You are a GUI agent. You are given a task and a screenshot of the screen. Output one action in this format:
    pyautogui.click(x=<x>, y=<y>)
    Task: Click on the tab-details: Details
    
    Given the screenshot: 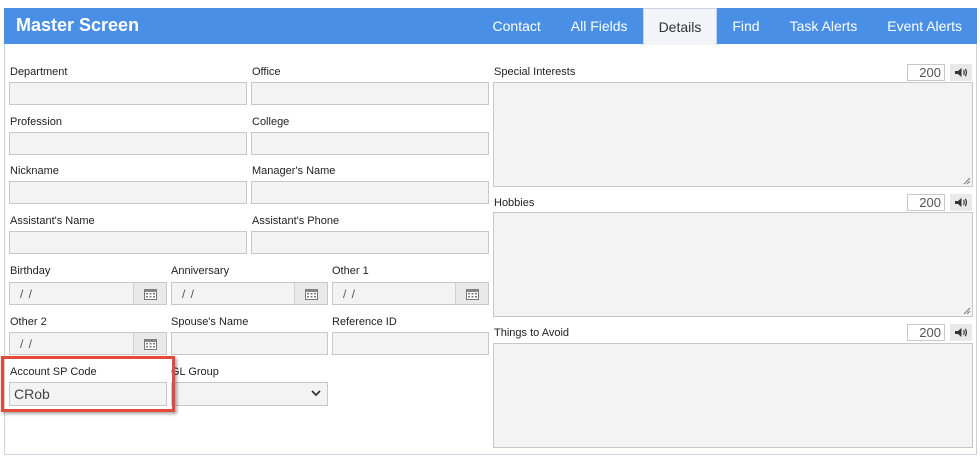 What is the action you would take?
    pyautogui.click(x=680, y=26)
    